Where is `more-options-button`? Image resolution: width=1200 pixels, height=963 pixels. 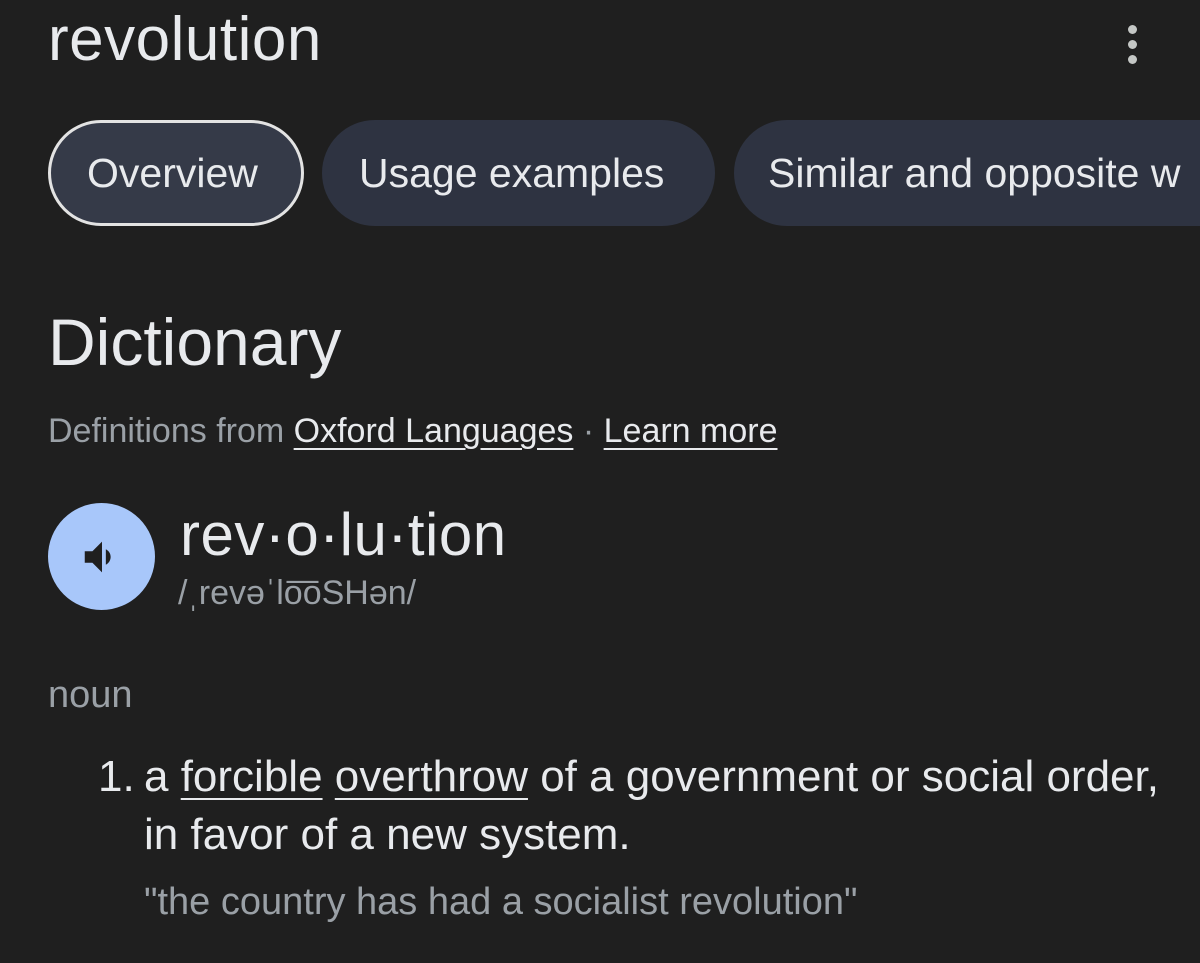 more-options-button is located at coordinates (1132, 44).